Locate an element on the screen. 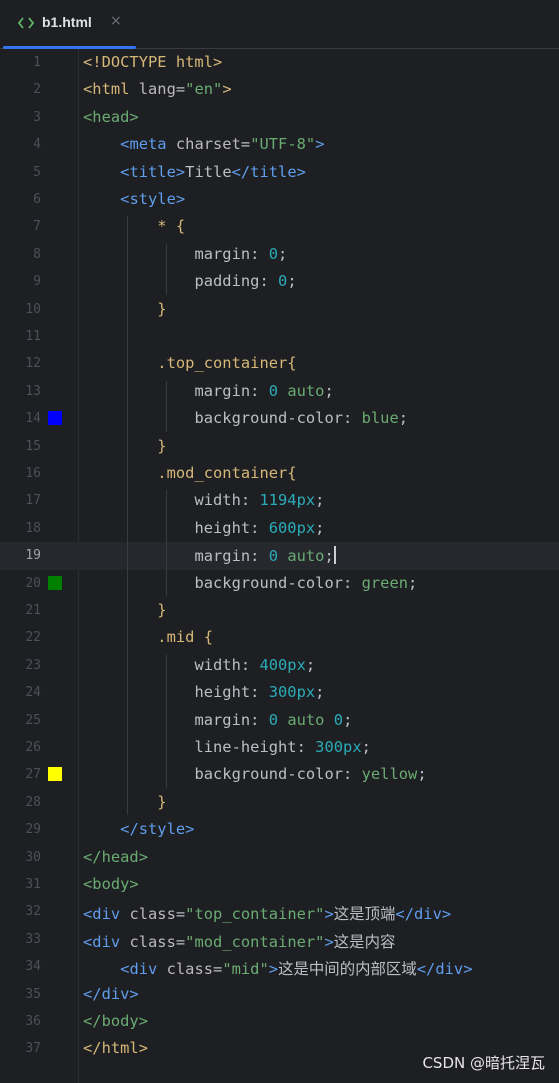  tab-b1-html: b1.html × is located at coordinates (68, 24).